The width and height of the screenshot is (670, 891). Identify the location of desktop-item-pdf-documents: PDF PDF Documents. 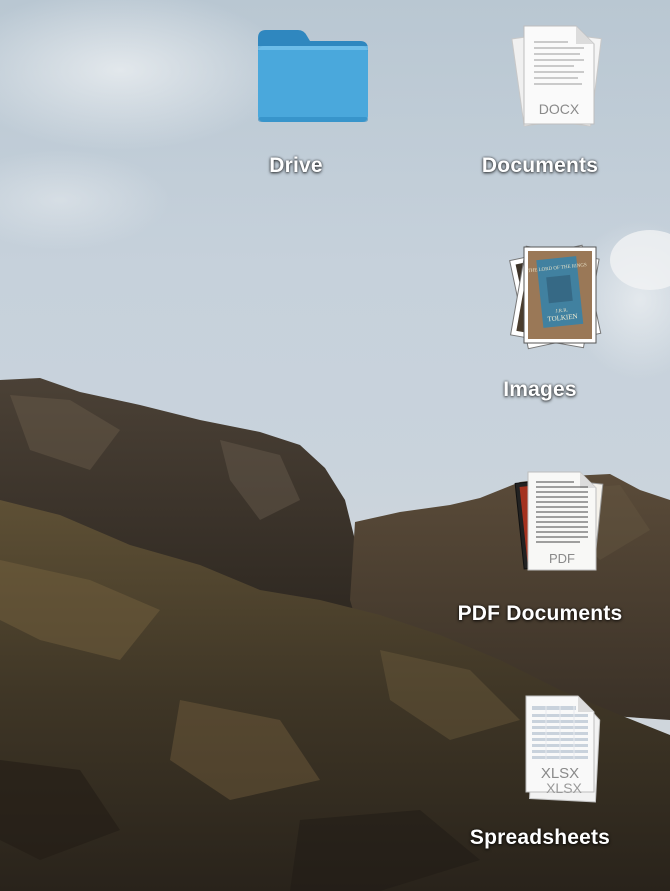
(540, 563).